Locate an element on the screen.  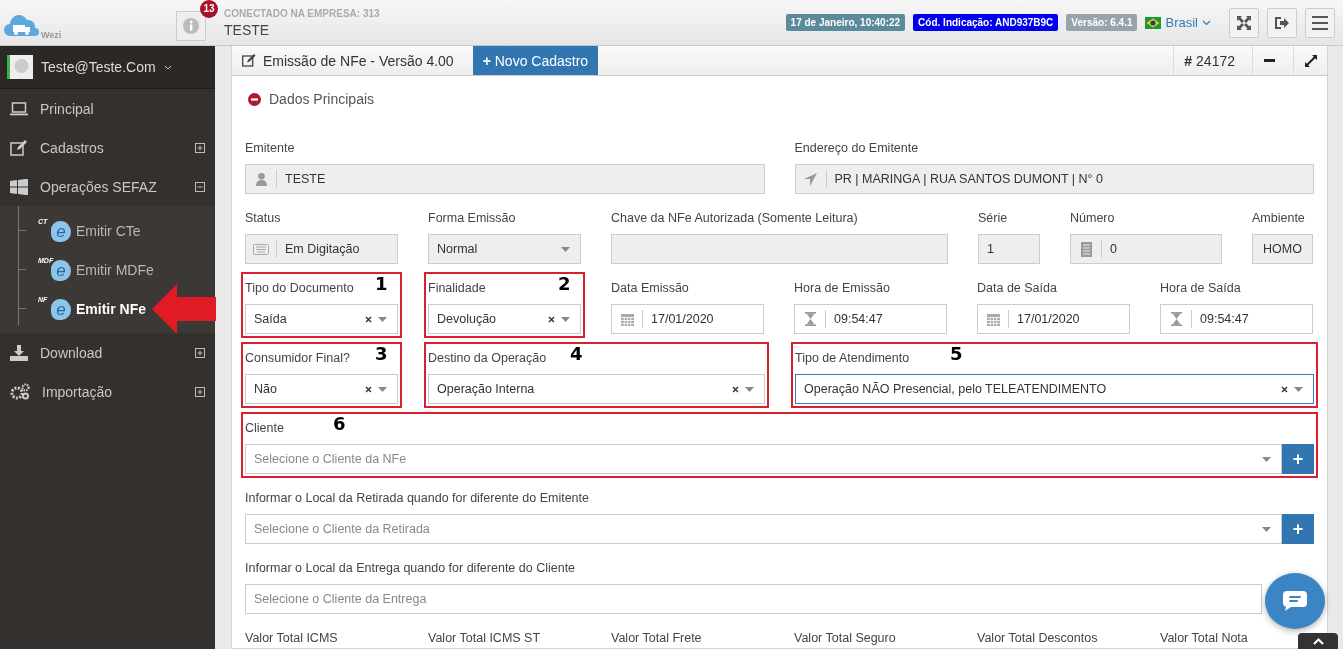
field-label: Ambiente is located at coordinates (1278, 218).